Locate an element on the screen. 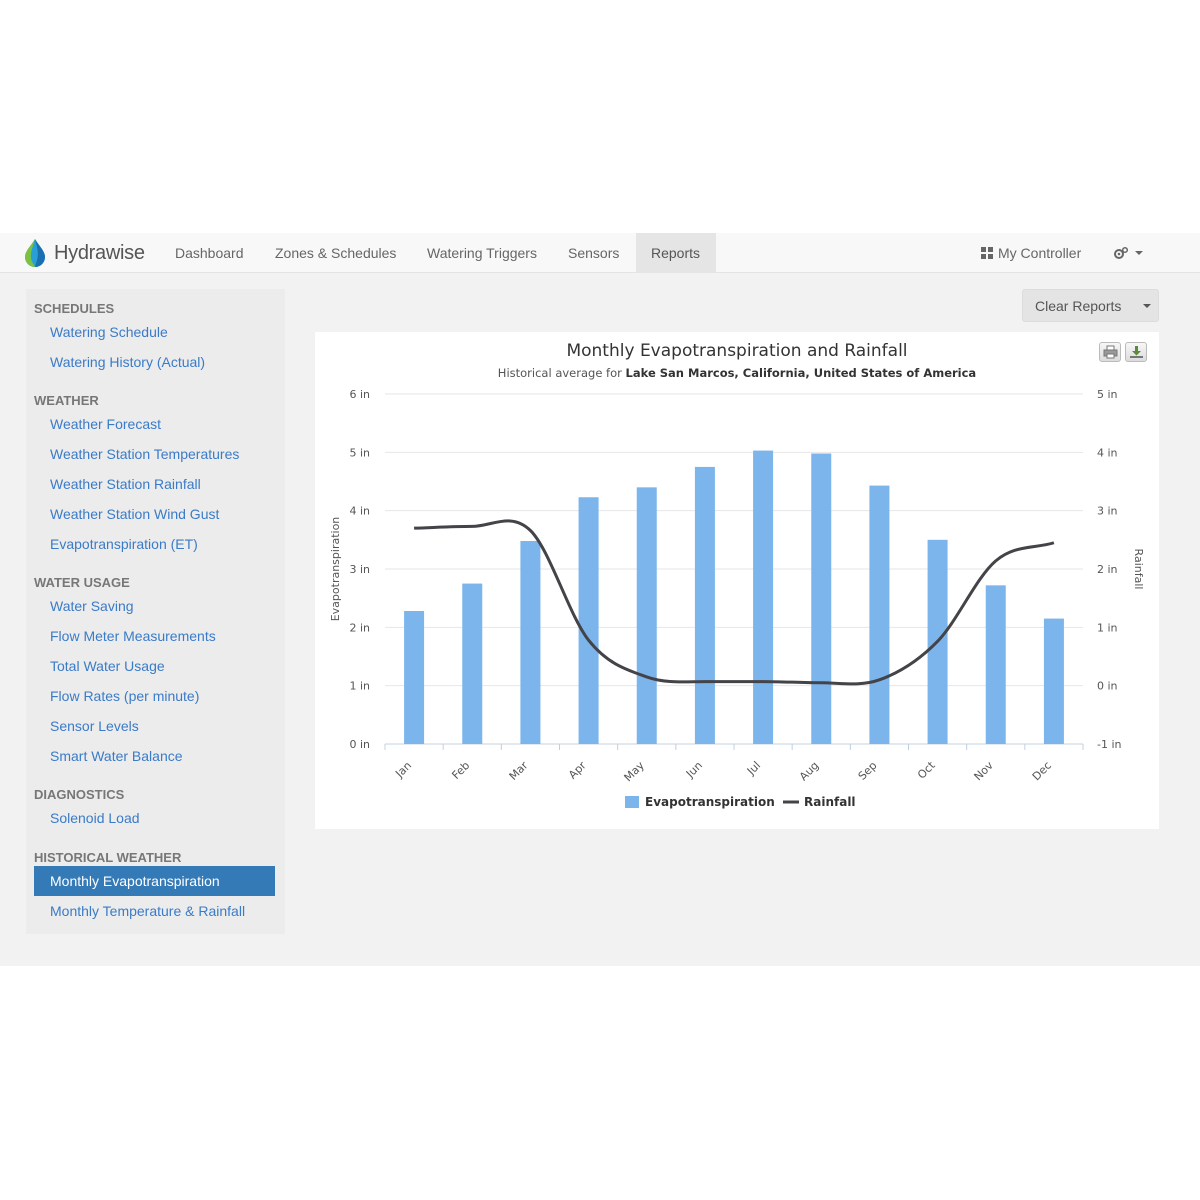 The height and width of the screenshot is (1200, 1200). sidebar-item-flow-meter: Flow Meter Measurements is located at coordinates (133, 636).